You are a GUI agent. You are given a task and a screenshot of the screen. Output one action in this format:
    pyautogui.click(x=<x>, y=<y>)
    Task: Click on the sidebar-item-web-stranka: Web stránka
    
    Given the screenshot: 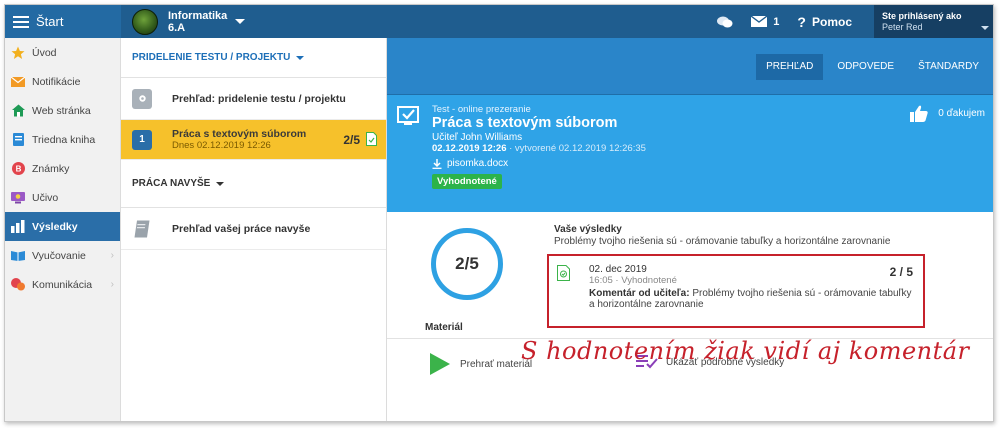 What is the action you would take?
    pyautogui.click(x=62, y=110)
    